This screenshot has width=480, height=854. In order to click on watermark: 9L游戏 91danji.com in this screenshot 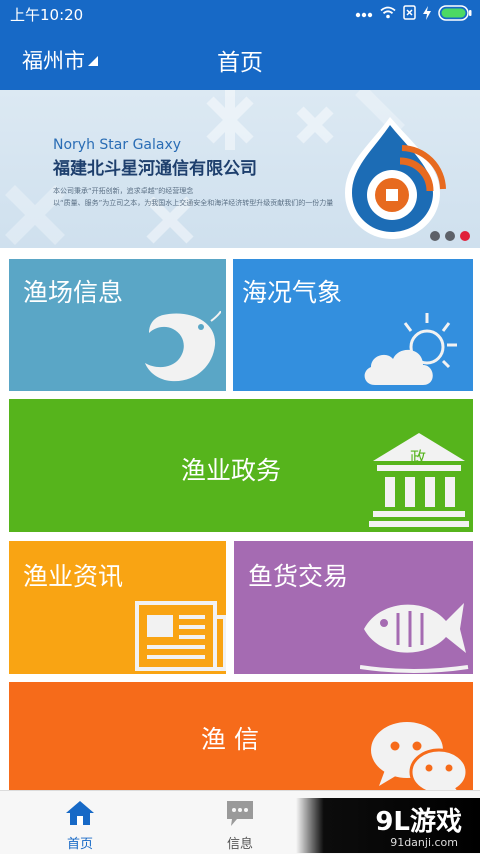, I will do `click(388, 825)`.